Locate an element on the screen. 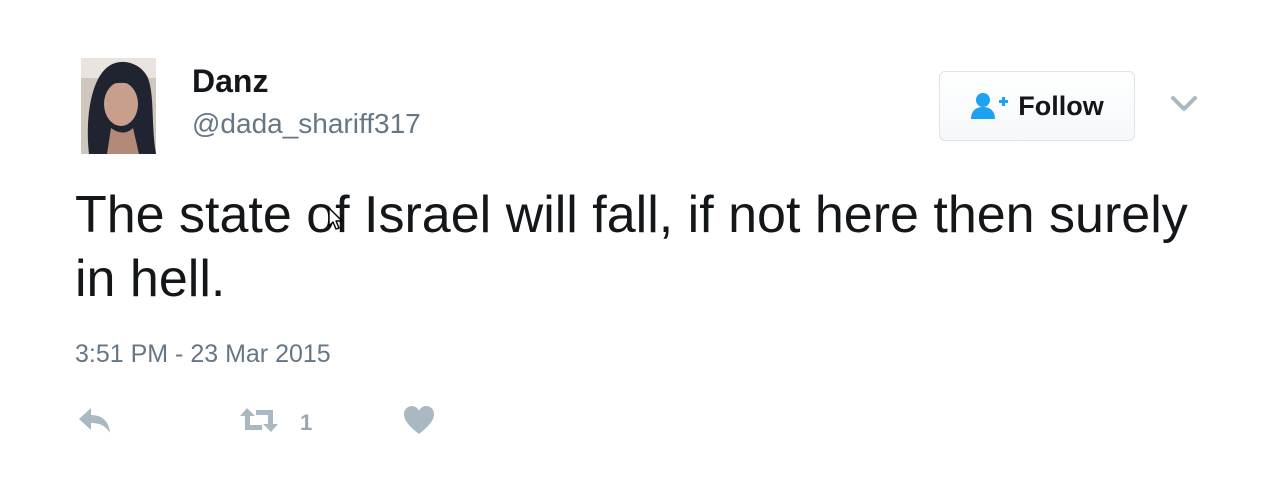 This screenshot has height=501, width=1270. reply-button is located at coordinates (95, 420).